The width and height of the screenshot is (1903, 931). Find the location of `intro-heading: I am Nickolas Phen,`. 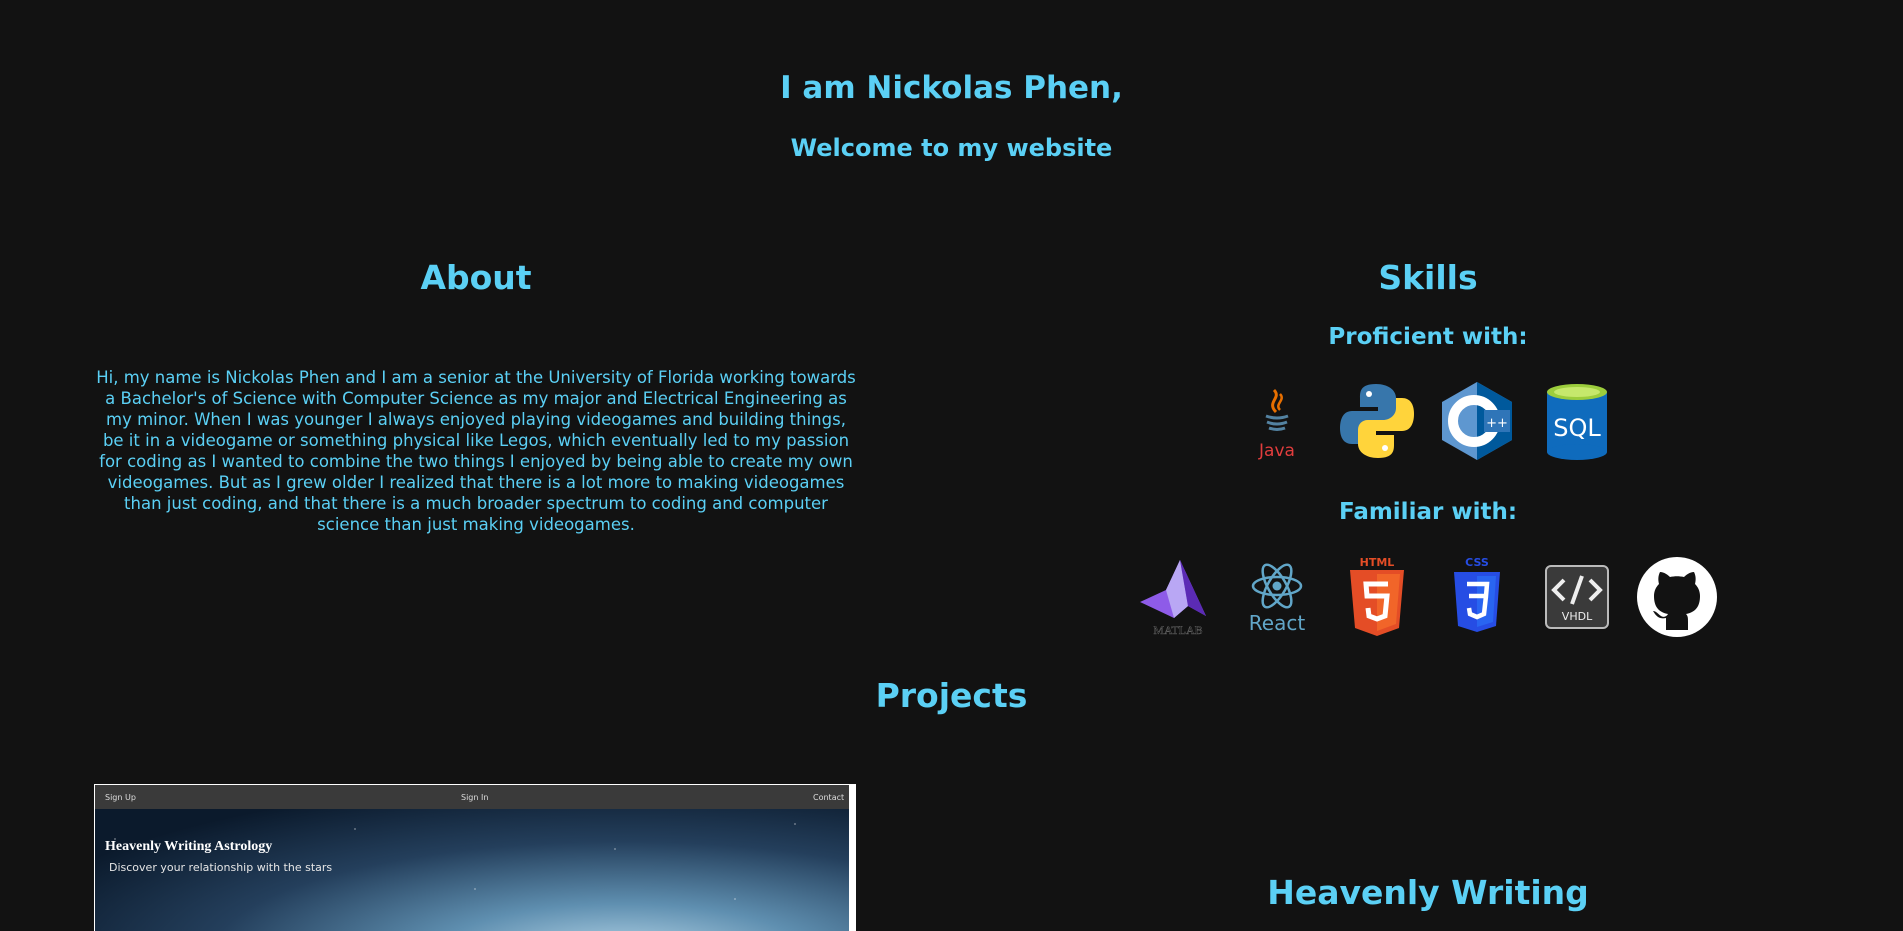

intro-heading: I am Nickolas Phen, is located at coordinates (951, 88).